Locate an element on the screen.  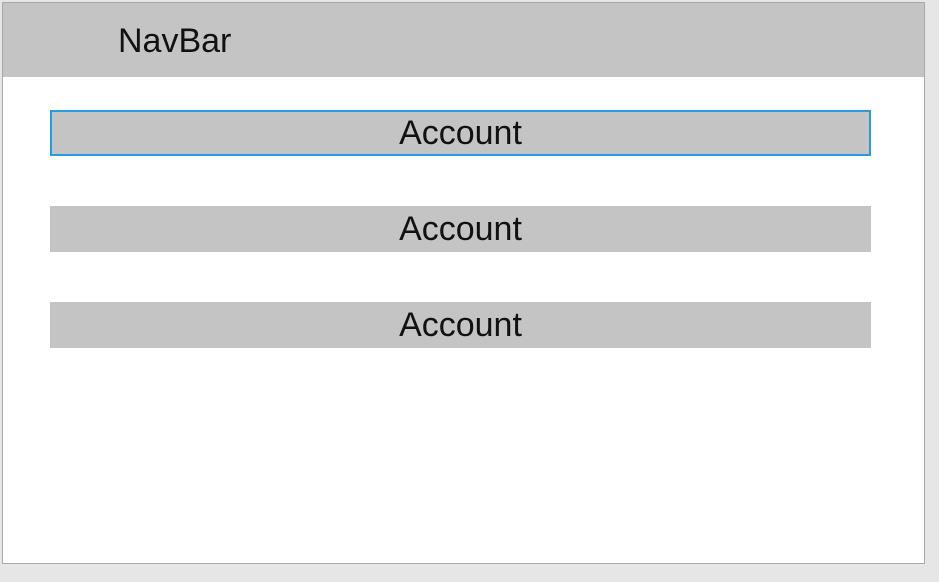
account-button-1: Account is located at coordinates (460, 133).